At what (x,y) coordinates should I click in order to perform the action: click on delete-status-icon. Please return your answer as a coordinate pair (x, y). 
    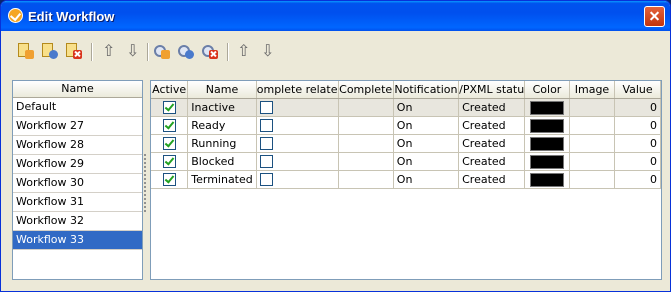
    Looking at the image, I should click on (209, 51).